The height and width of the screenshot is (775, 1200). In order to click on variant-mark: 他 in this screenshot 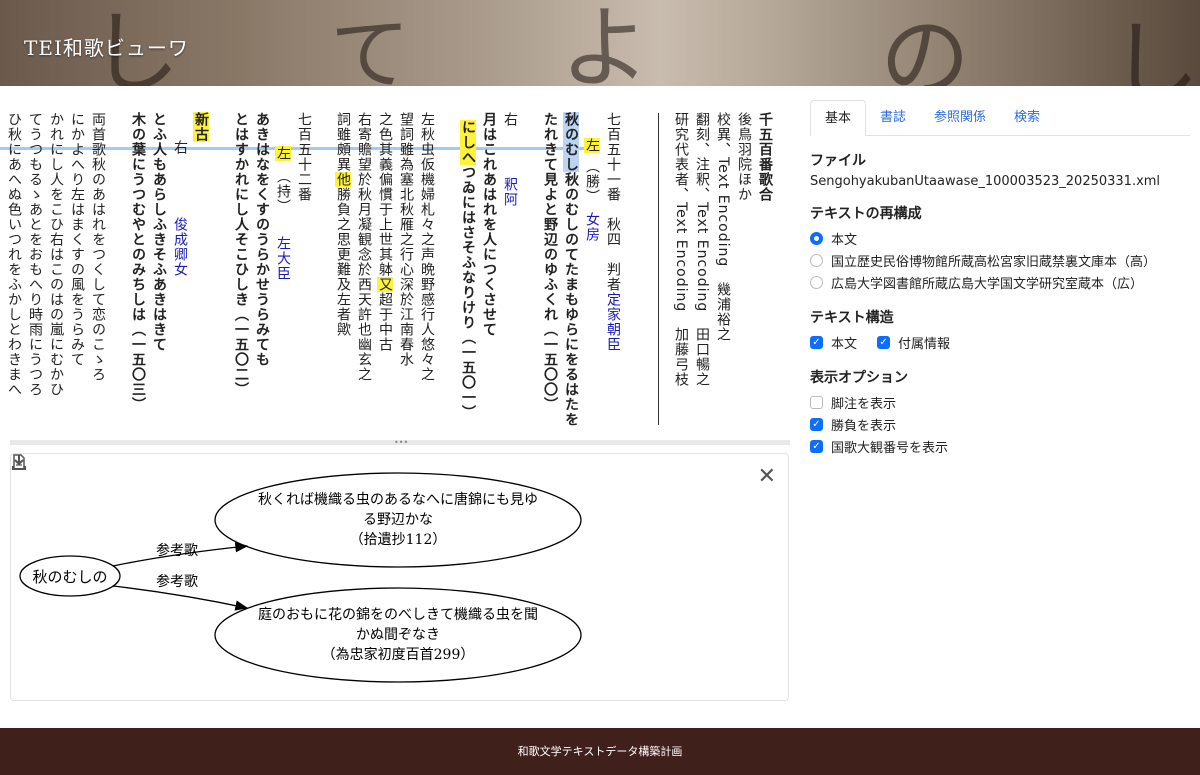, I will do `click(343, 179)`.